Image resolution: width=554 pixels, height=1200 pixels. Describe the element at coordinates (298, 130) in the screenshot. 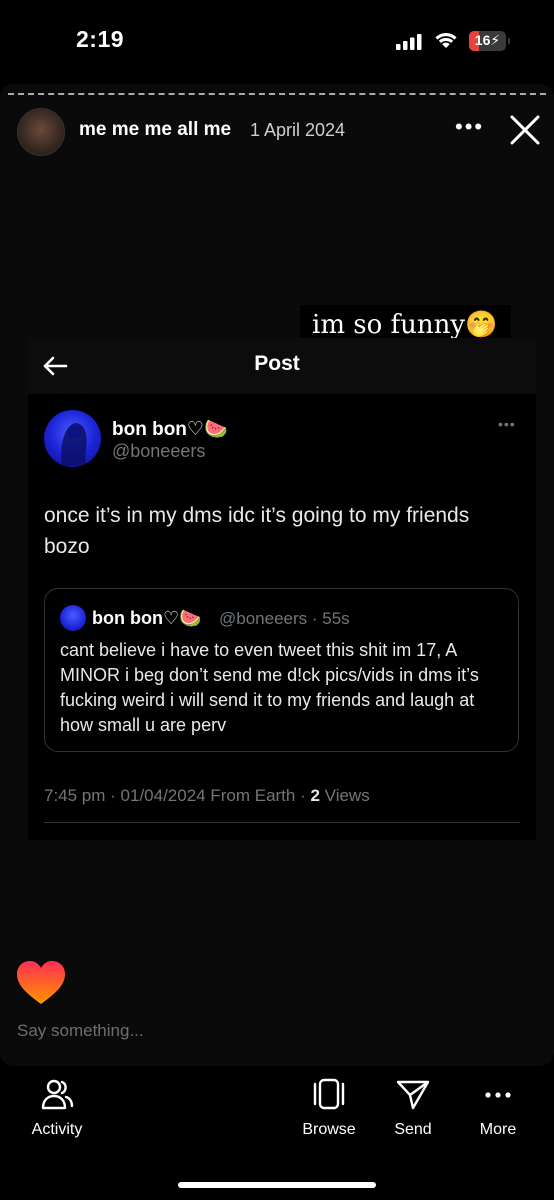

I see `story-date: 1 April 2024` at that location.